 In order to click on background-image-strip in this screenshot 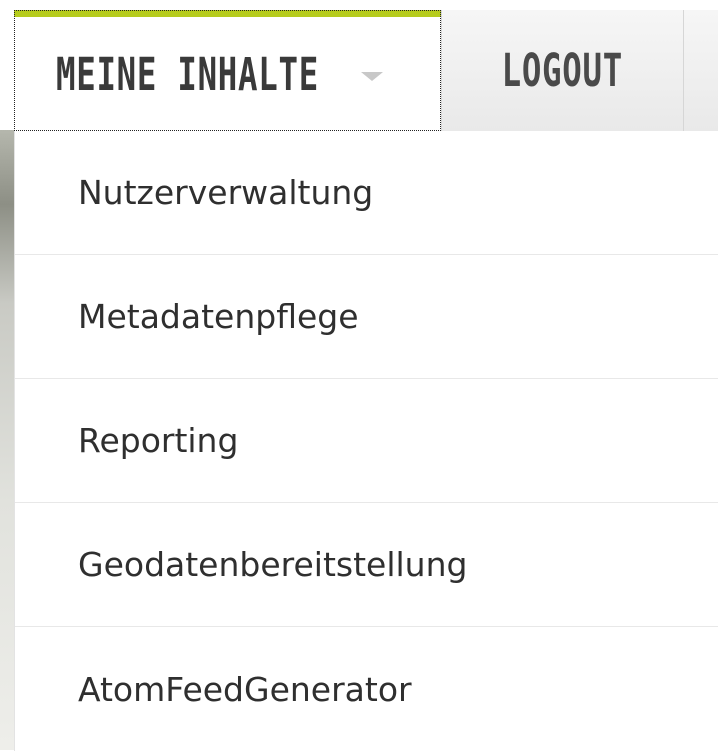, I will do `click(7, 440)`.